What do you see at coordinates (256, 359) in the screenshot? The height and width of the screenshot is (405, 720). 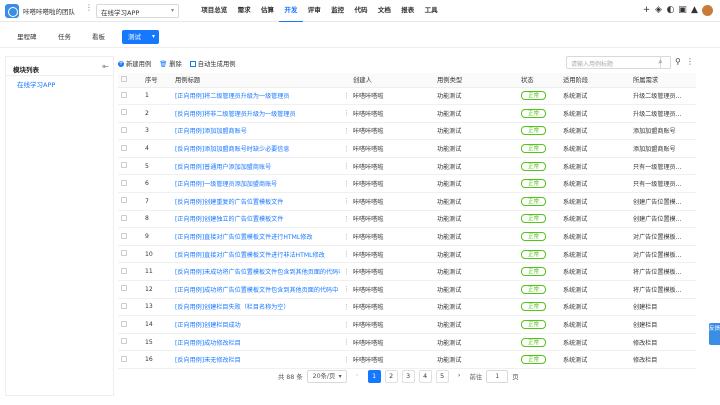 I see `cell-title: [反向用例]未无修改栏目` at bounding box center [256, 359].